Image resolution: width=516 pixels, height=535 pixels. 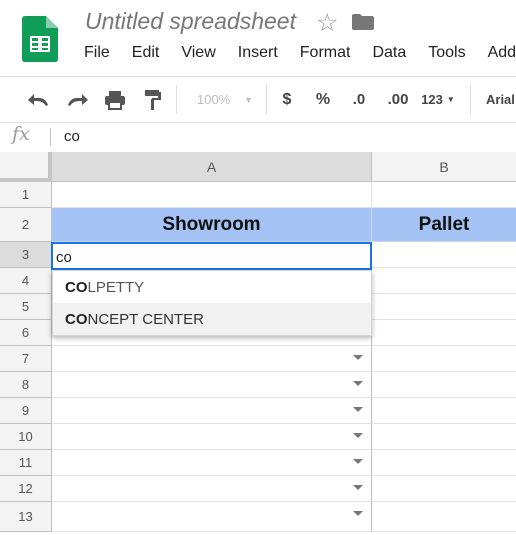 I want to click on paint-format-button, so click(x=153, y=99).